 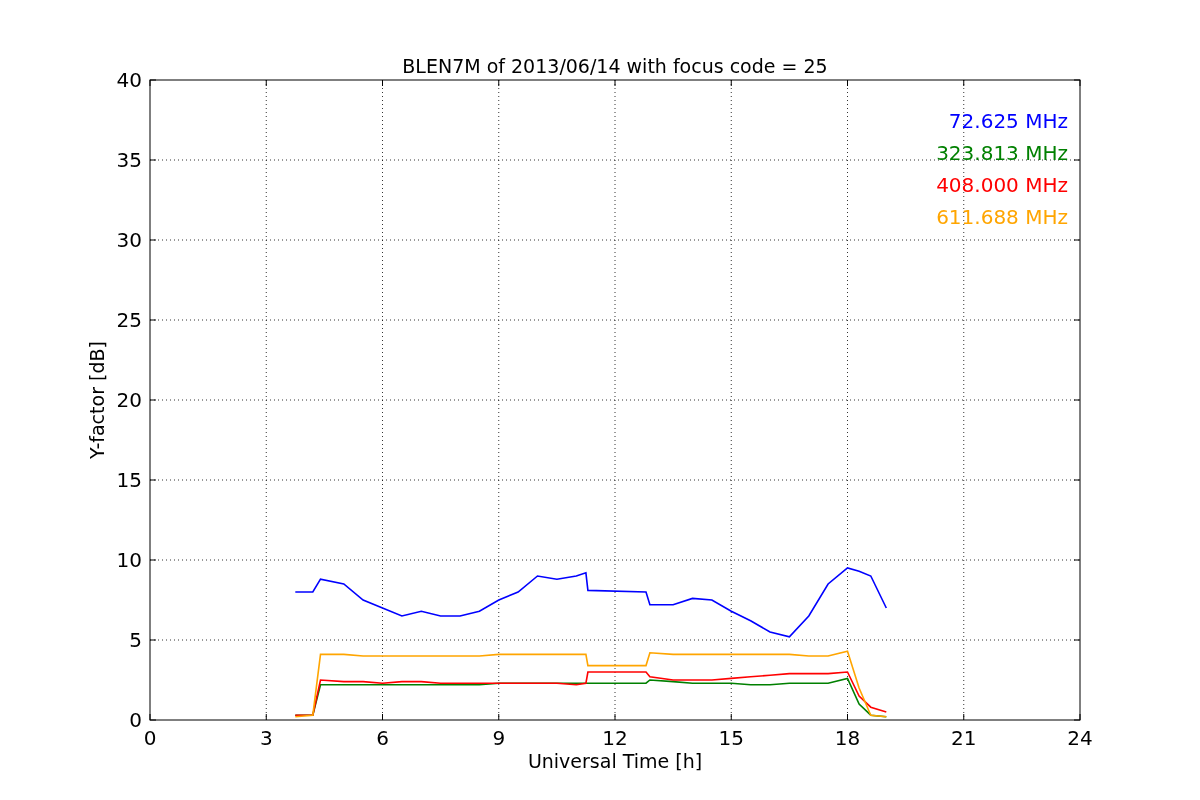 What do you see at coordinates (266, 738) in the screenshot?
I see `tick-label: 3` at bounding box center [266, 738].